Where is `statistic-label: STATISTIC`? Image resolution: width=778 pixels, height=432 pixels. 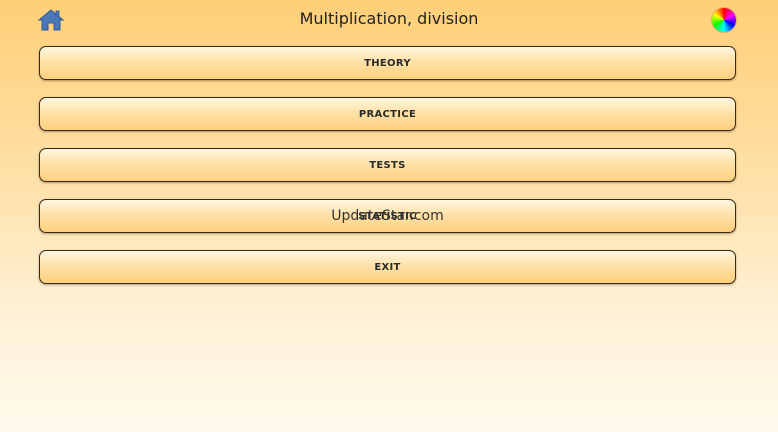 statistic-label: STATISTIC is located at coordinates (387, 216).